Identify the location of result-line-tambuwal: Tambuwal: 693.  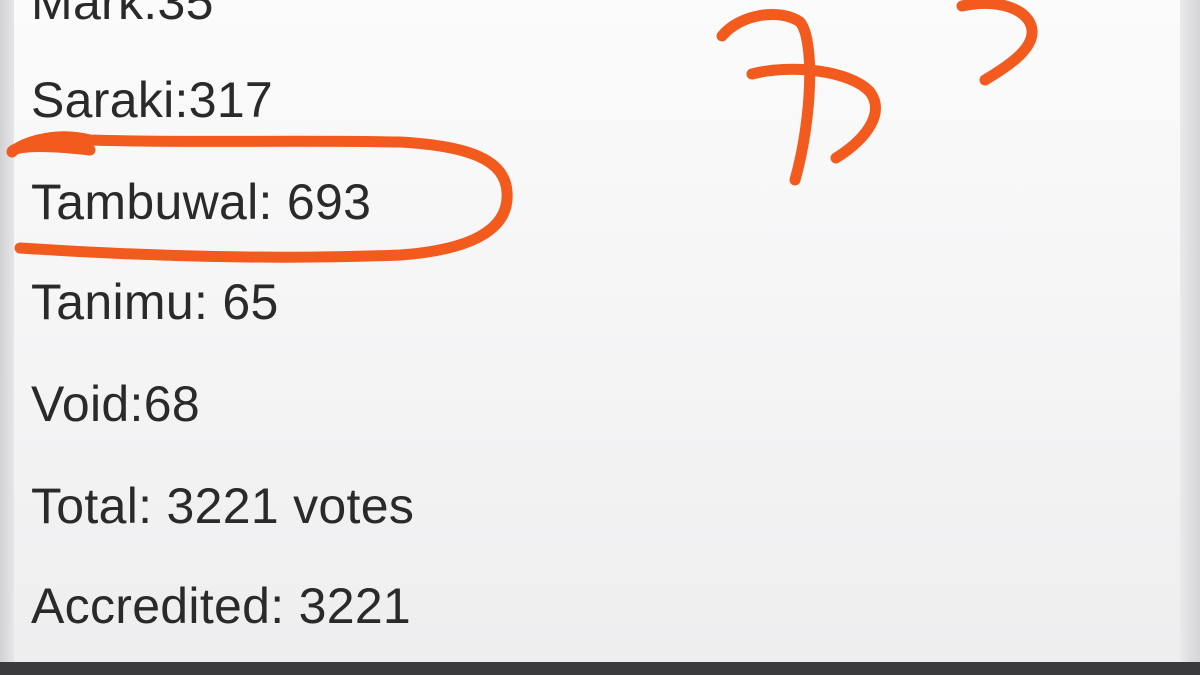
(201, 202).